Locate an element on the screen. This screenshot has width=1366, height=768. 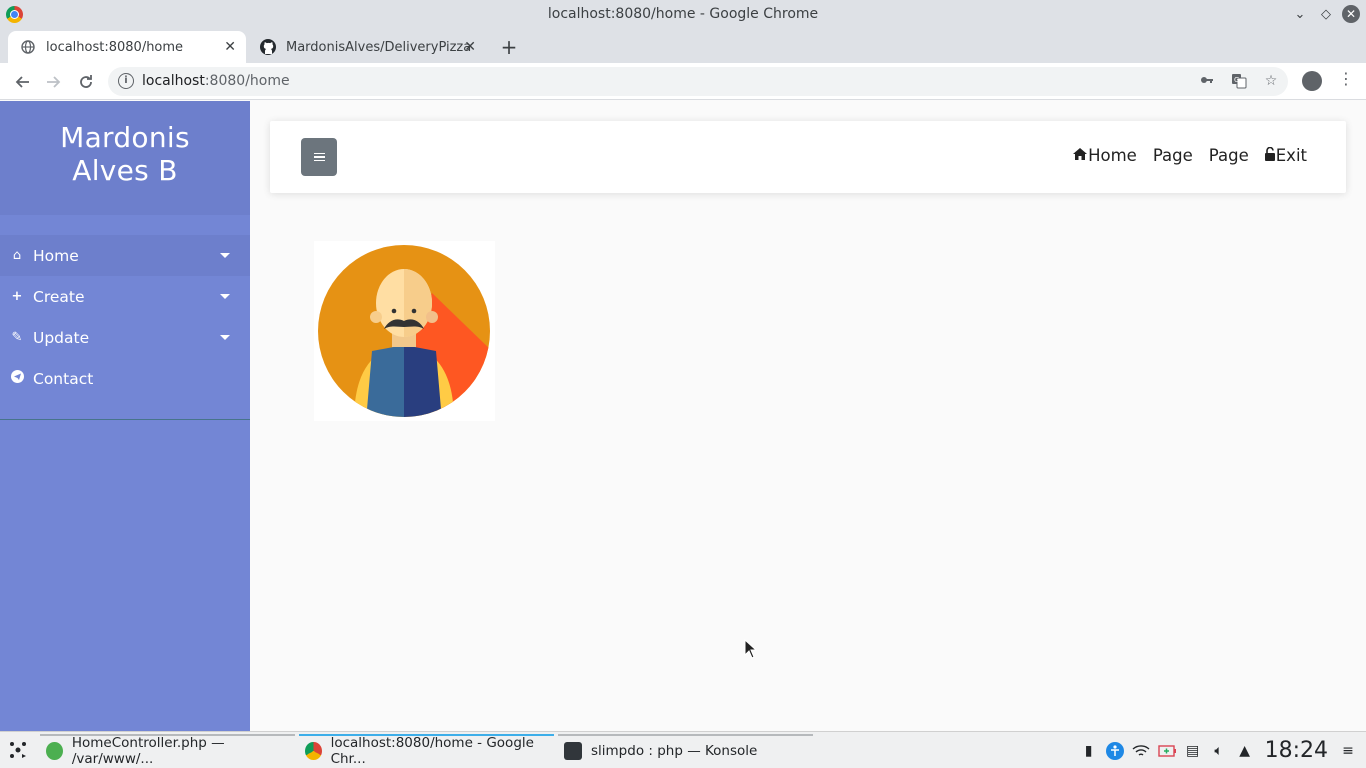
clipboard-icon: ▤ is located at coordinates (1193, 751).